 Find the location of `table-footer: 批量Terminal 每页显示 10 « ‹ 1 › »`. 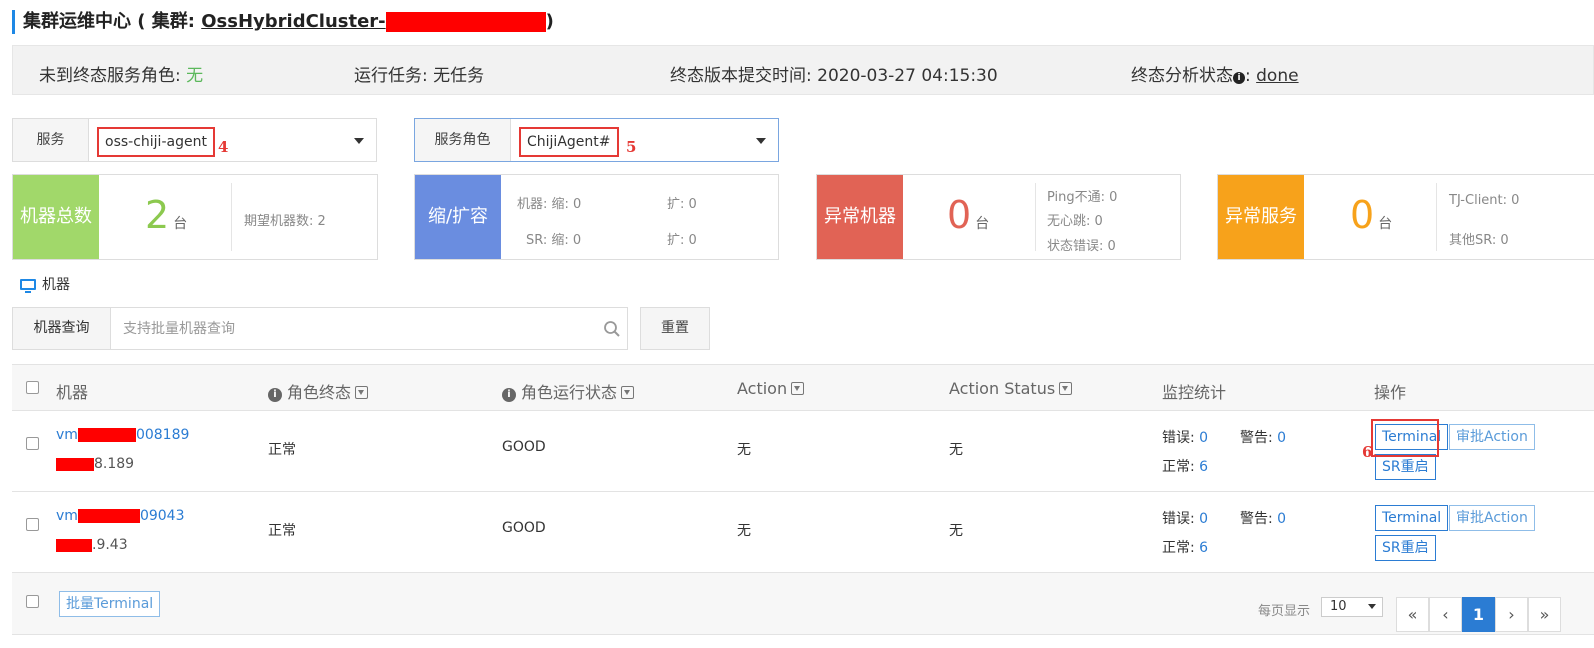

table-footer: 批量Terminal 每页显示 10 « ‹ 1 › » is located at coordinates (803, 604).